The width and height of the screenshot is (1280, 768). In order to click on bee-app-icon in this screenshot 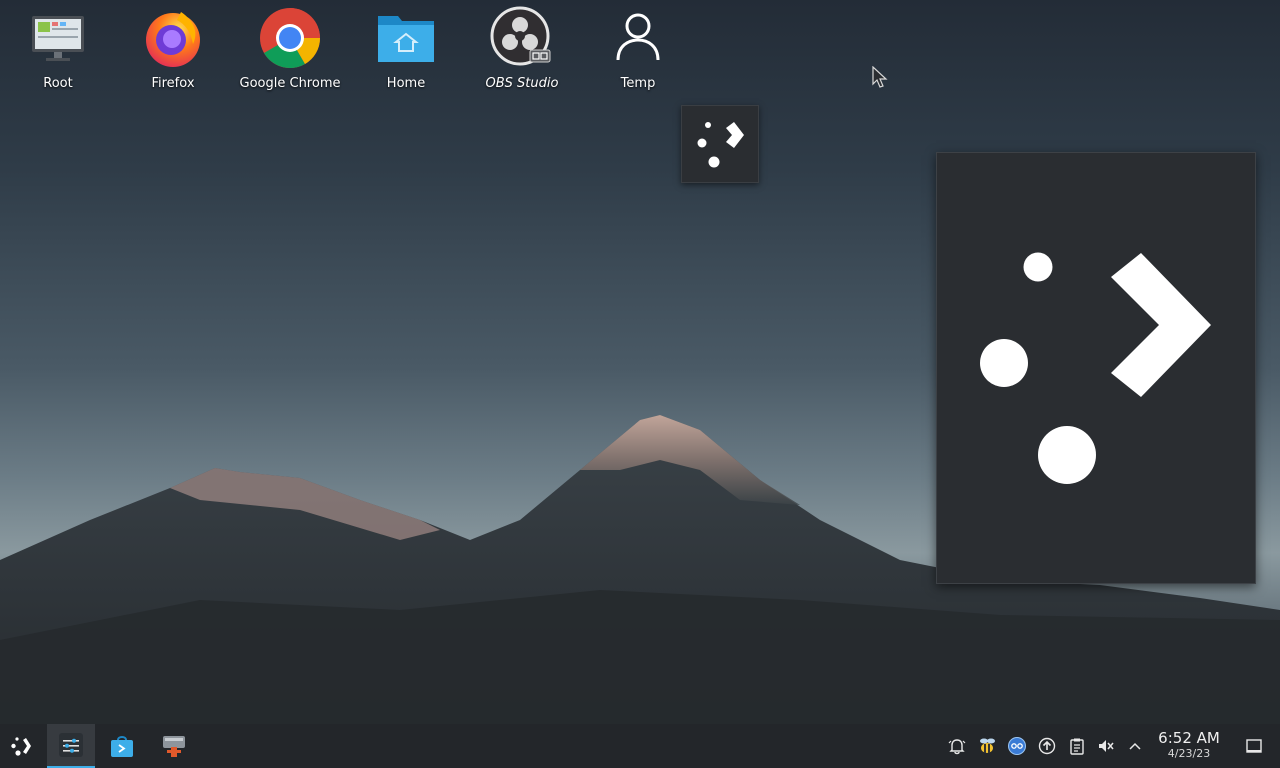, I will do `click(987, 745)`.